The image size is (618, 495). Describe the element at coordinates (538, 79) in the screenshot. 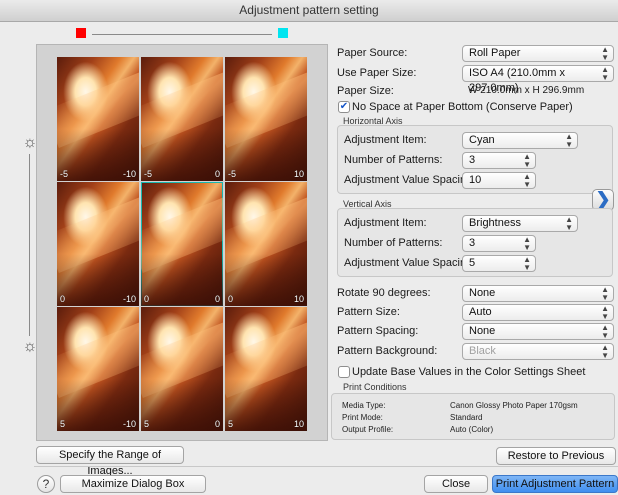

I see `use-paper-size-popup: ISO A4 (210.0mm x 297.0mm) ▲ ▼` at that location.